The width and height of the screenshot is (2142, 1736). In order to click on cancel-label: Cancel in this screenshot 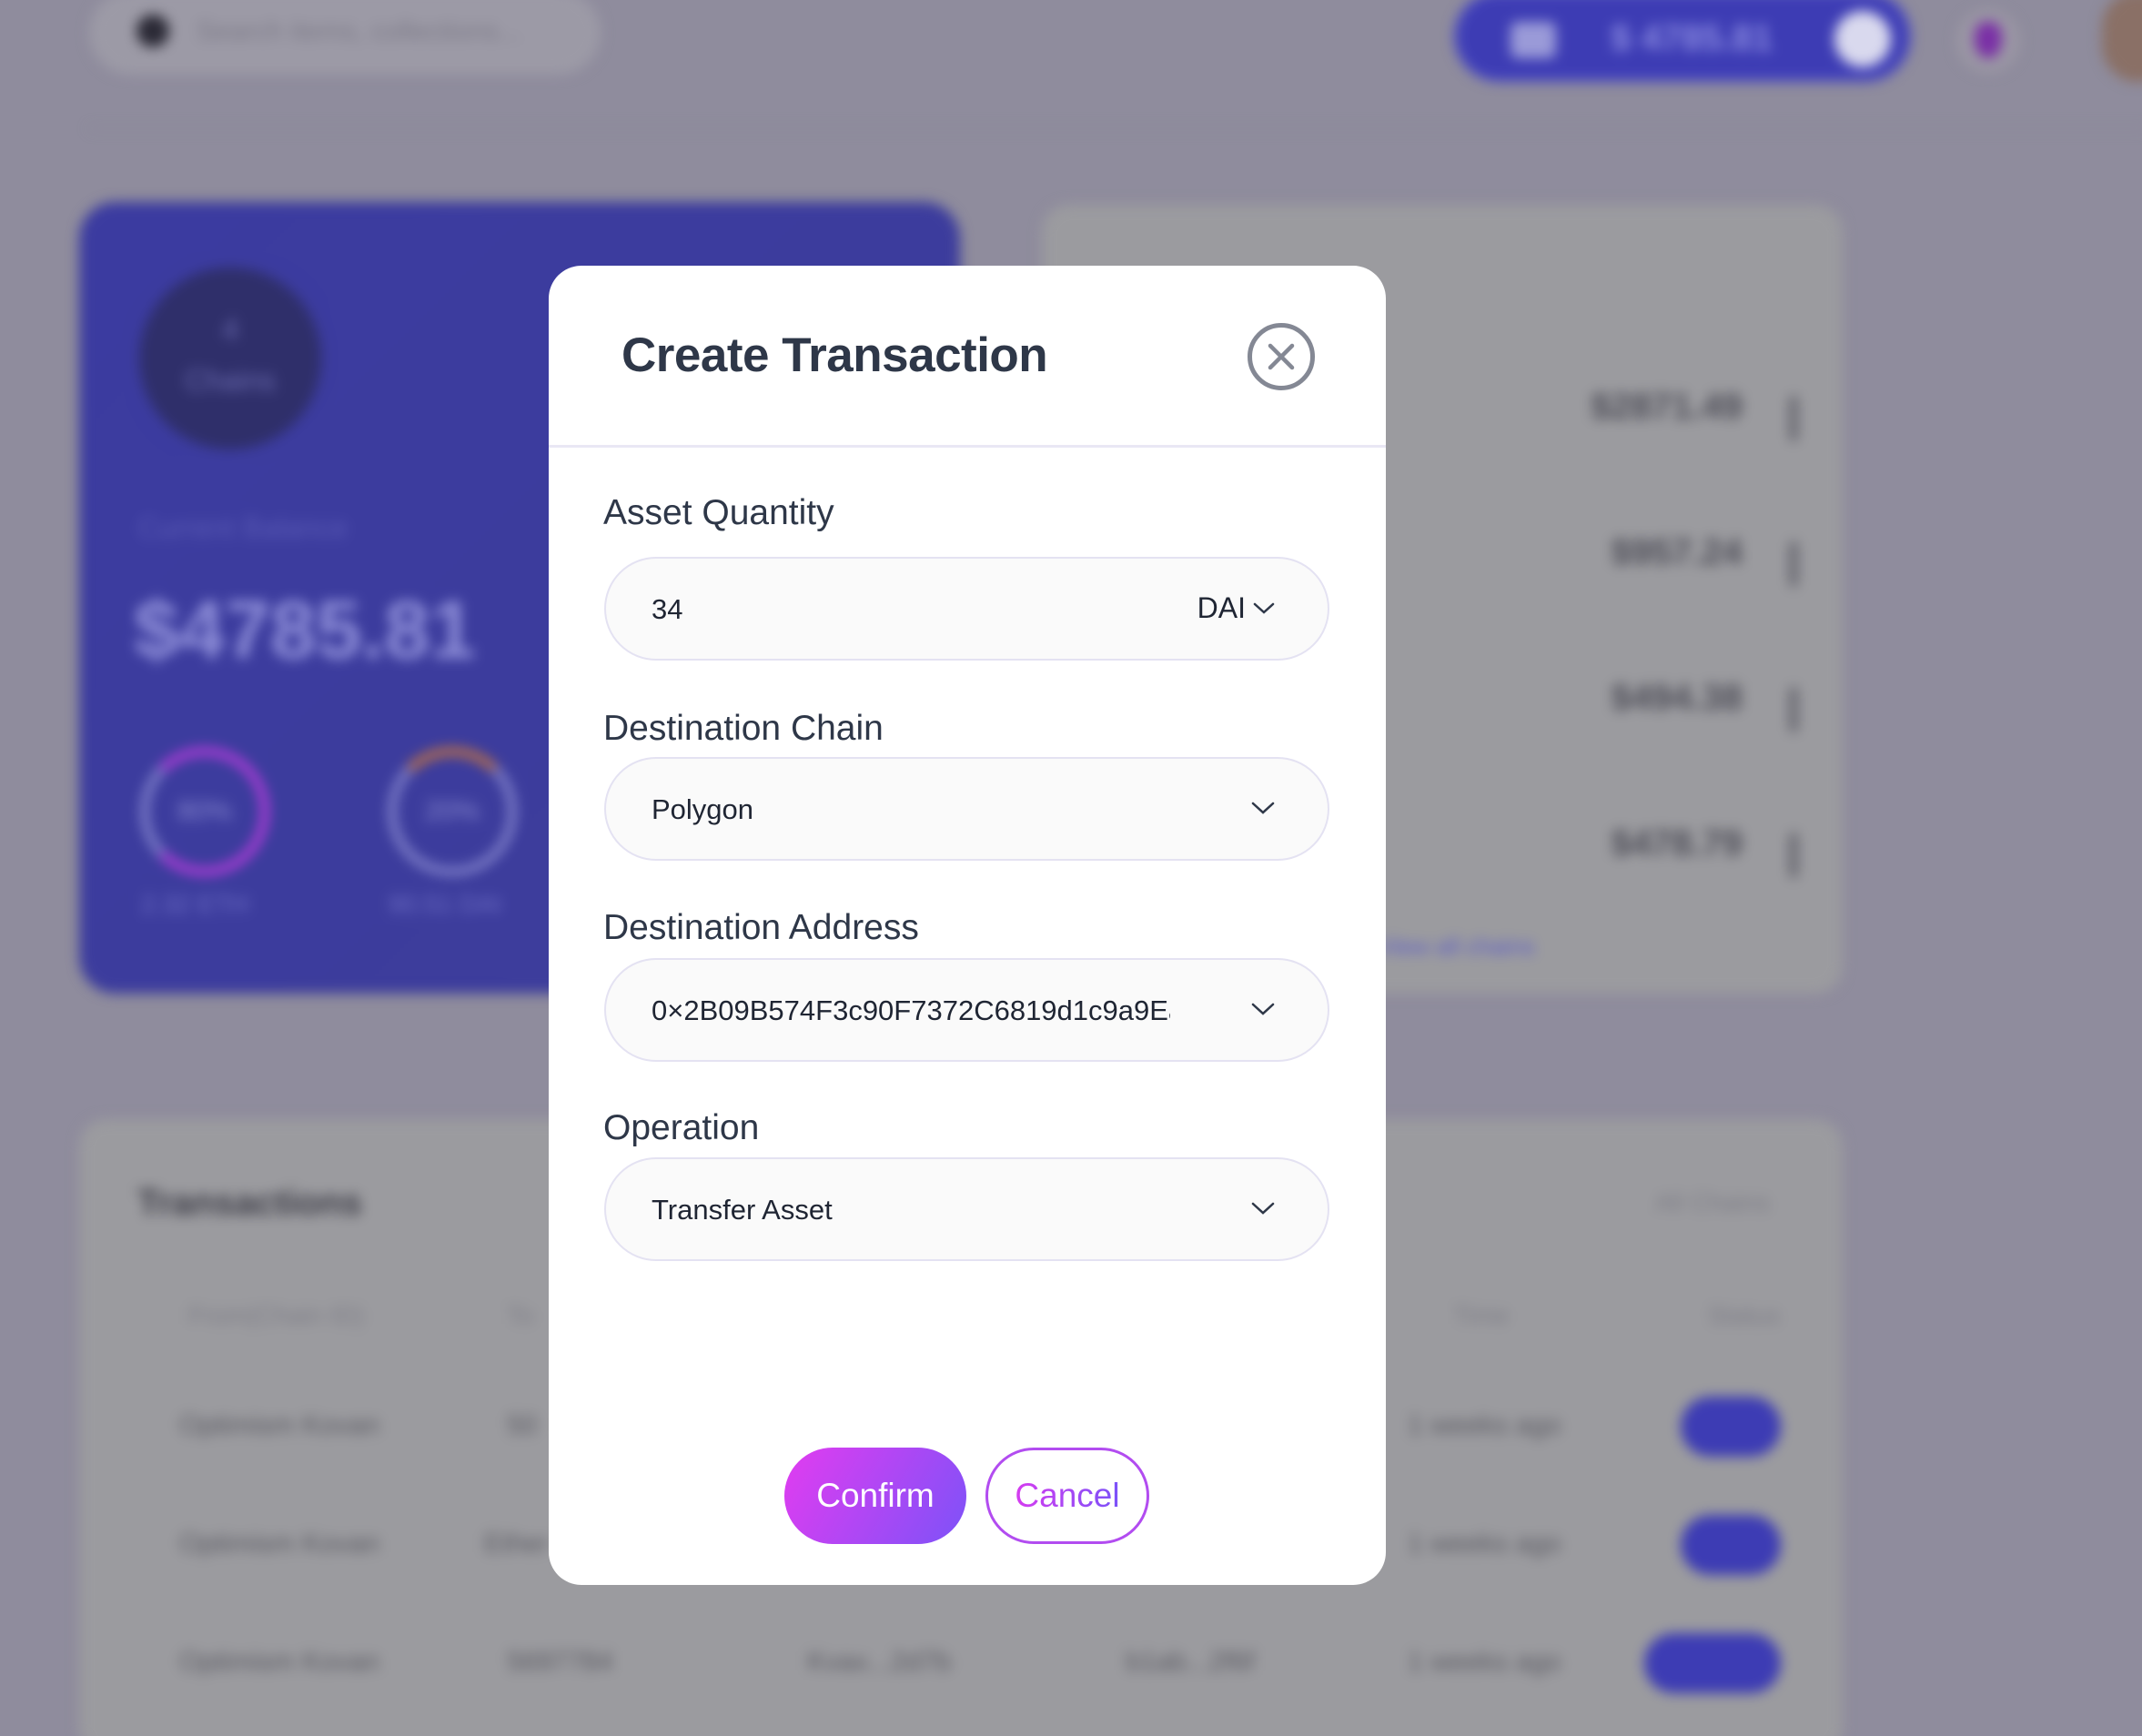, I will do `click(1067, 1496)`.